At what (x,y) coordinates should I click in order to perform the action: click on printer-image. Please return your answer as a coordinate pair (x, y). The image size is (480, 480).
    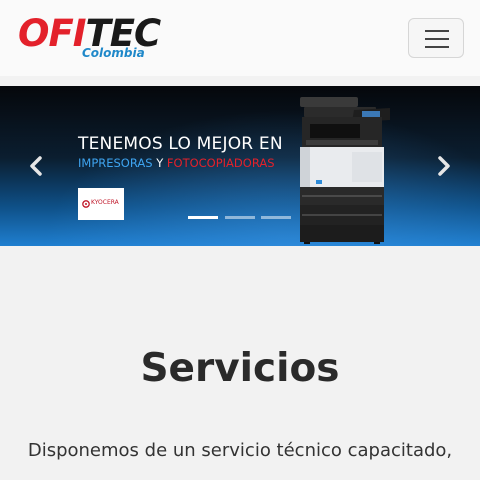
    Looking at the image, I should click on (345, 170).